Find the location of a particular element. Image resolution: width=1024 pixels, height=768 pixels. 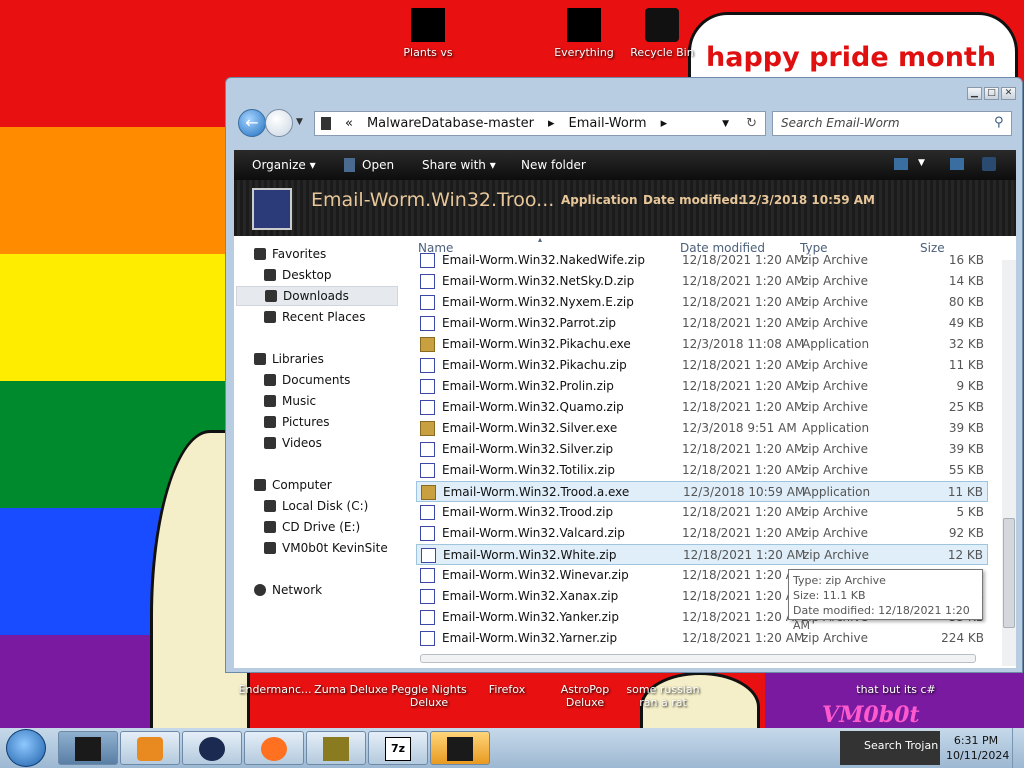

taskbar-ie is located at coordinates (212, 748).